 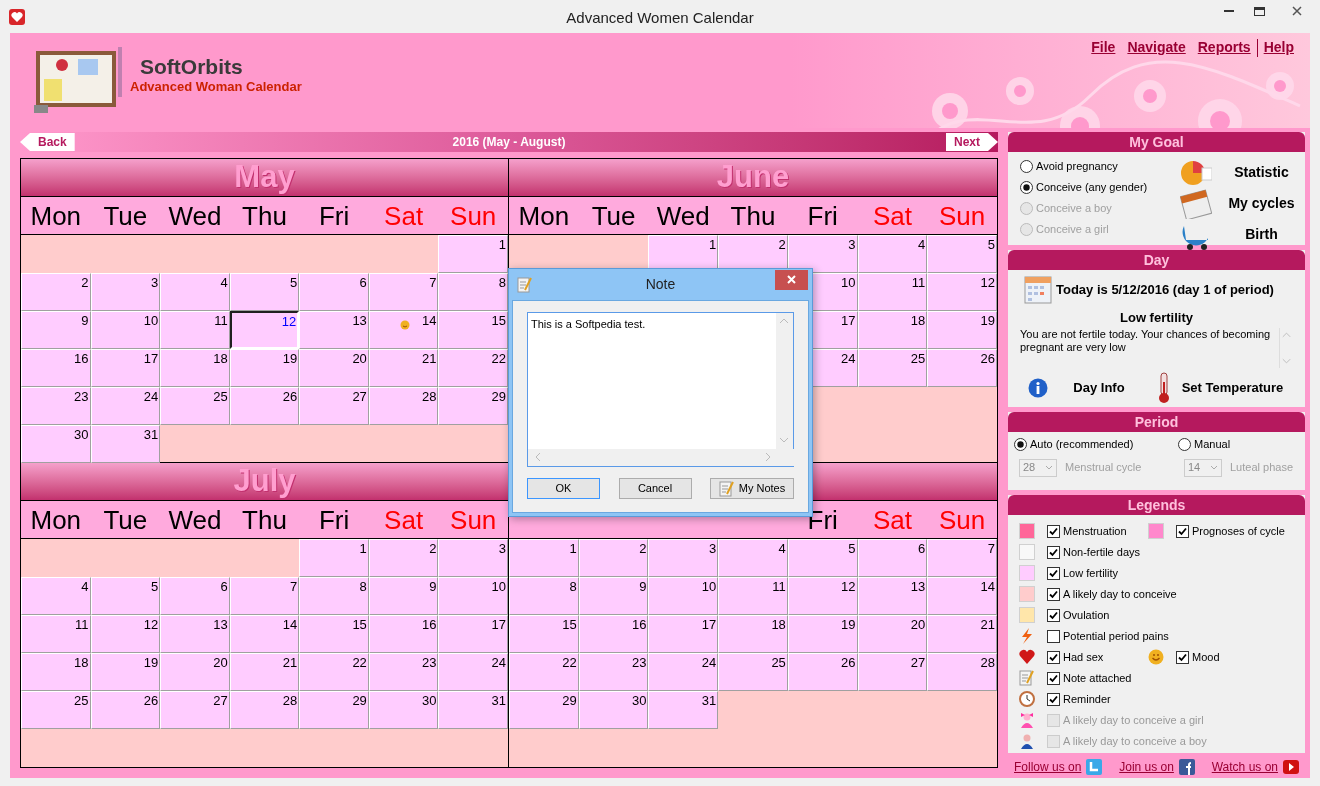 I want to click on next-button: Next, so click(x=972, y=142).